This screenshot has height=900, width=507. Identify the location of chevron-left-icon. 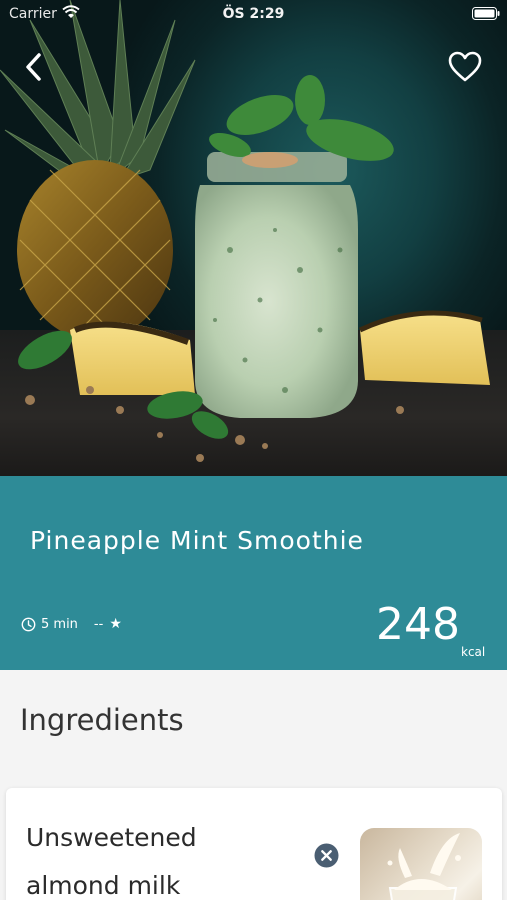
(33, 67).